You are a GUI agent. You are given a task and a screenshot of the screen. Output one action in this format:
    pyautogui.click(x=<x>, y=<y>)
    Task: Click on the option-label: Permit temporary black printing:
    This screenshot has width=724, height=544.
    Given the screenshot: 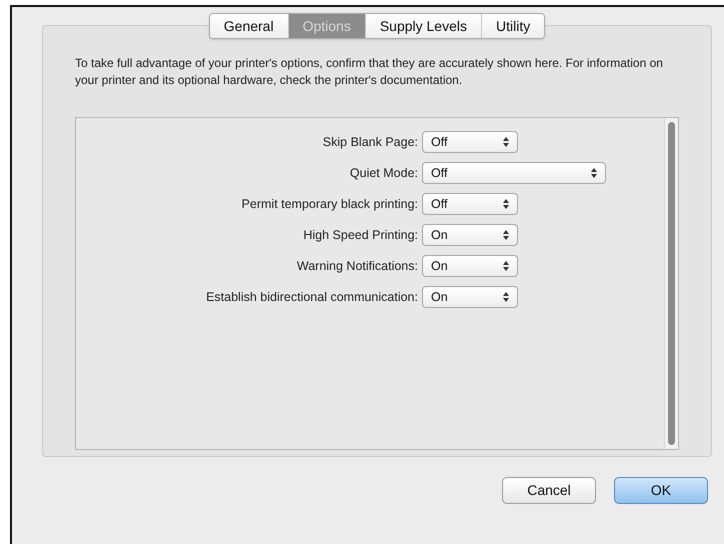 What is the action you would take?
    pyautogui.click(x=329, y=204)
    